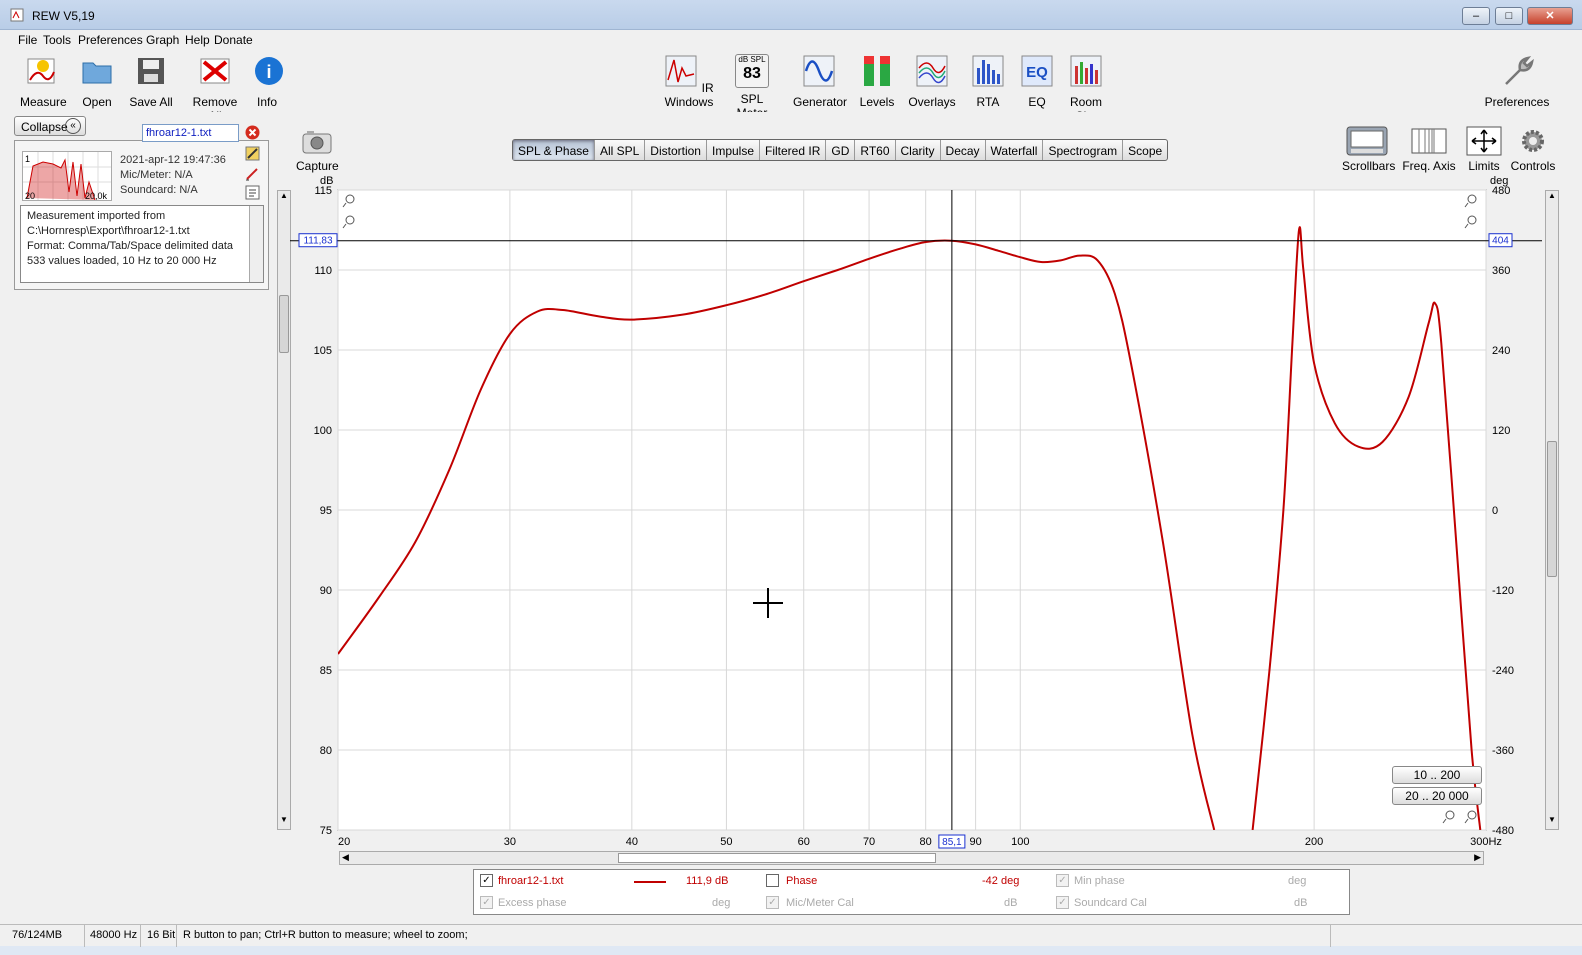 Image resolution: width=1582 pixels, height=955 pixels. What do you see at coordinates (323, 431) in the screenshot?
I see `y-tick-label: 100` at bounding box center [323, 431].